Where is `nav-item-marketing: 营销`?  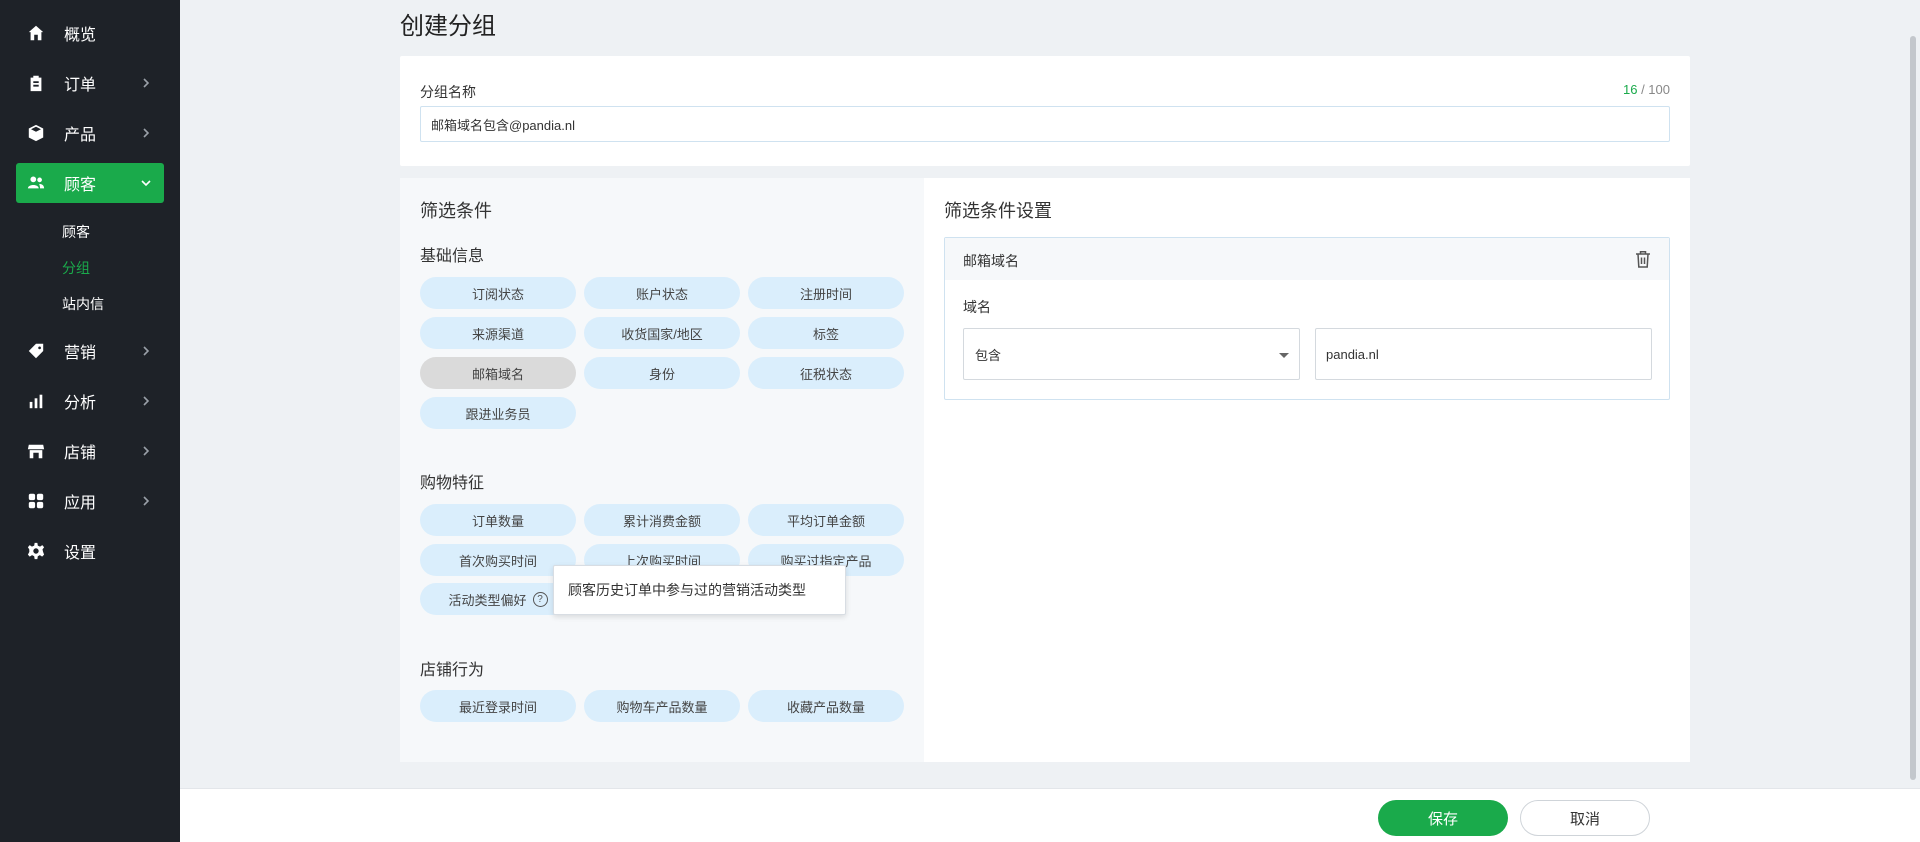
nav-item-marketing: 营销 is located at coordinates (90, 351).